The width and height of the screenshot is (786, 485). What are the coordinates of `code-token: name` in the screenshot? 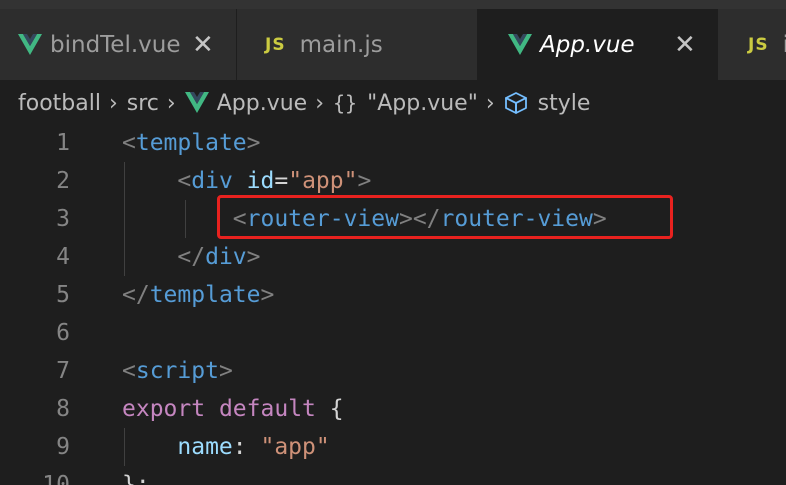 It's located at (205, 447).